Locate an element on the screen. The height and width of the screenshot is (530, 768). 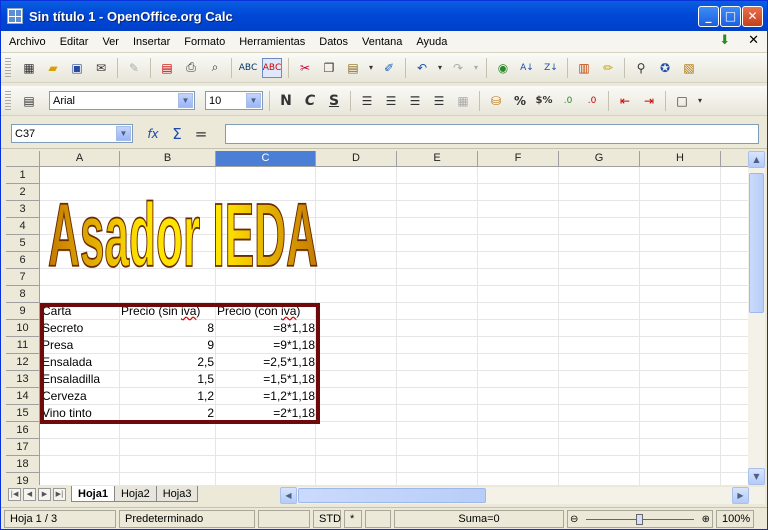
sum-icon: Σ is located at coordinates (177, 134).